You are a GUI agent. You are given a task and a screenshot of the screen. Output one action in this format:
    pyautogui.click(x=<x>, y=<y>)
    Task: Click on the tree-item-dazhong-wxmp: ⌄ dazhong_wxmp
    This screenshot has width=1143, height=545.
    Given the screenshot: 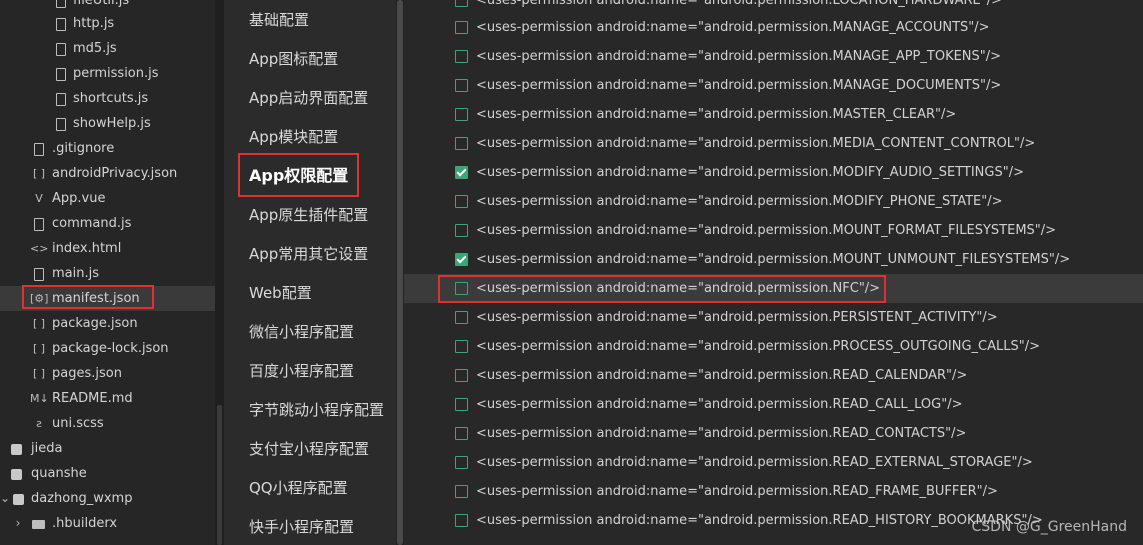 What is the action you would take?
    pyautogui.click(x=107, y=498)
    